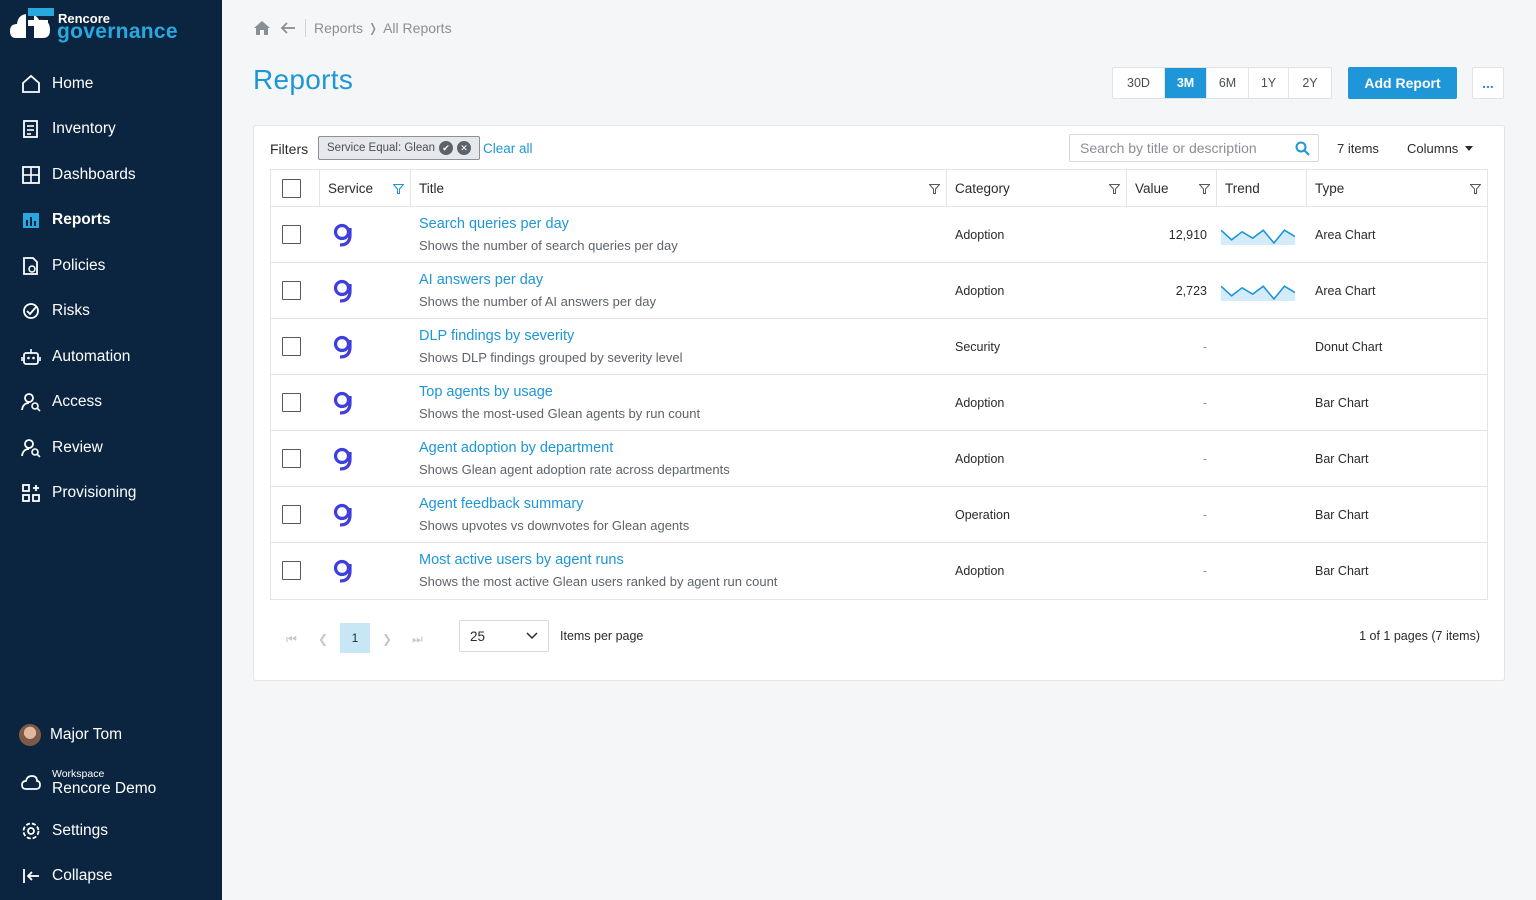 The height and width of the screenshot is (900, 1536). Describe the element at coordinates (288, 28) in the screenshot. I see `back-arrow-icon` at that location.